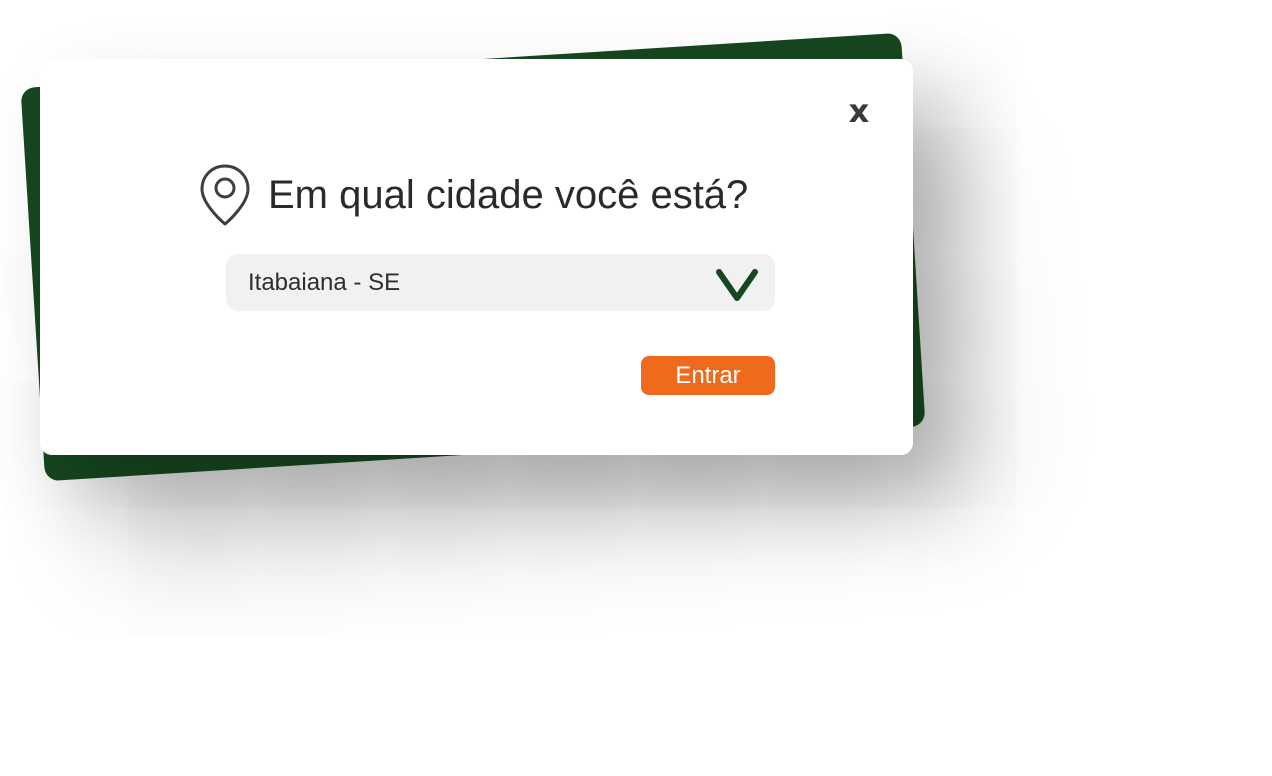  I want to click on page-title: Em qual cidade você está?, so click(508, 194).